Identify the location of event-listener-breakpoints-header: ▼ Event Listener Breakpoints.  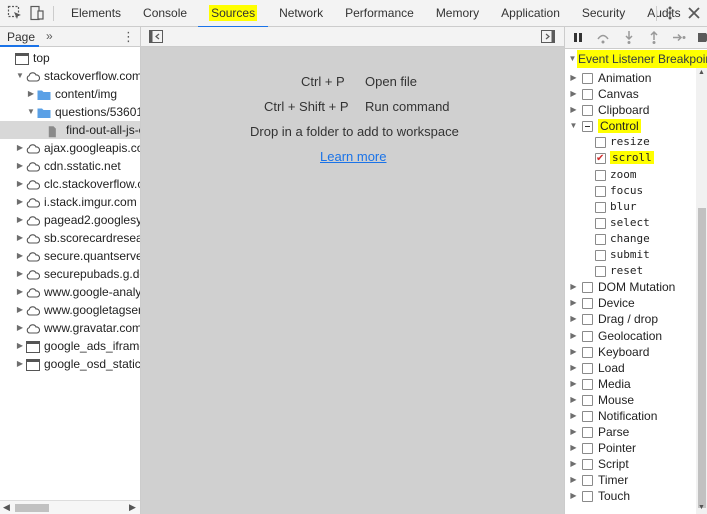
(636, 59).